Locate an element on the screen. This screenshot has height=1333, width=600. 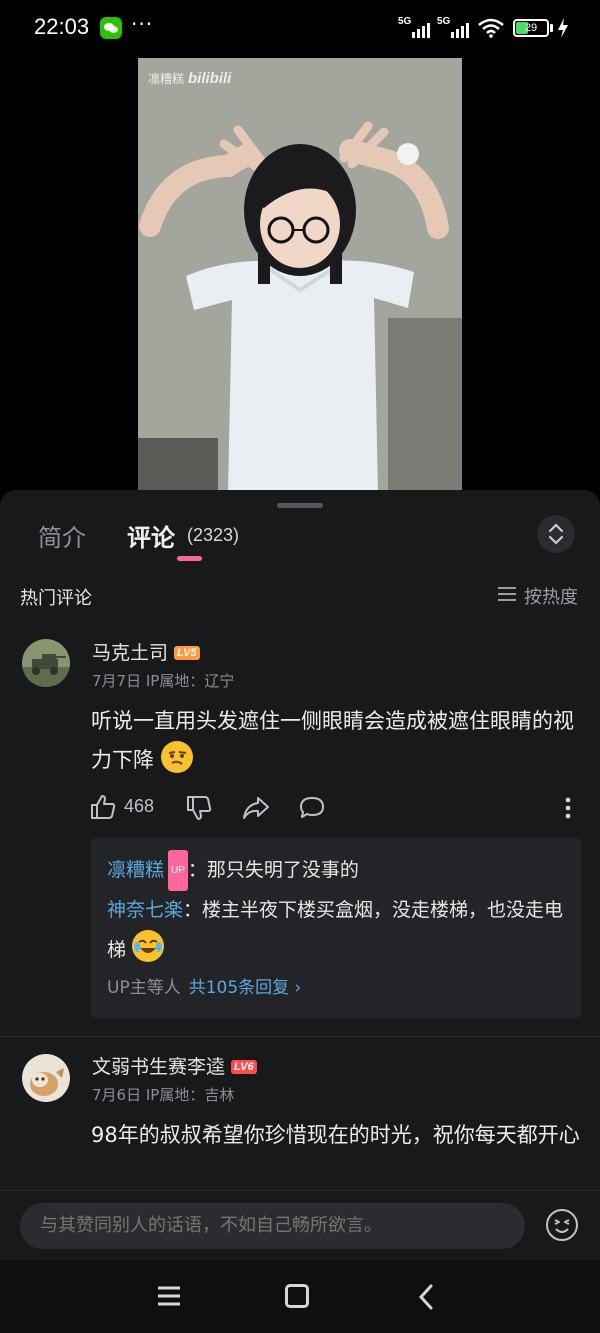
system-nav-bar is located at coordinates (300, 1296).